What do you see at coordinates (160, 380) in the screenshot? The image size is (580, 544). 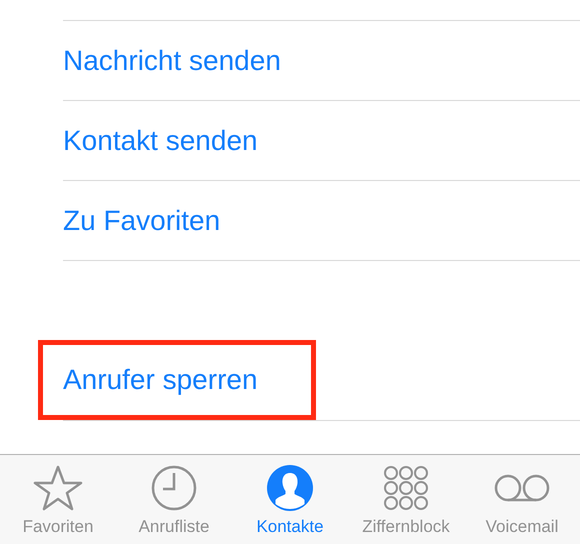 I see `block-caller-link: Anrufer sperren` at bounding box center [160, 380].